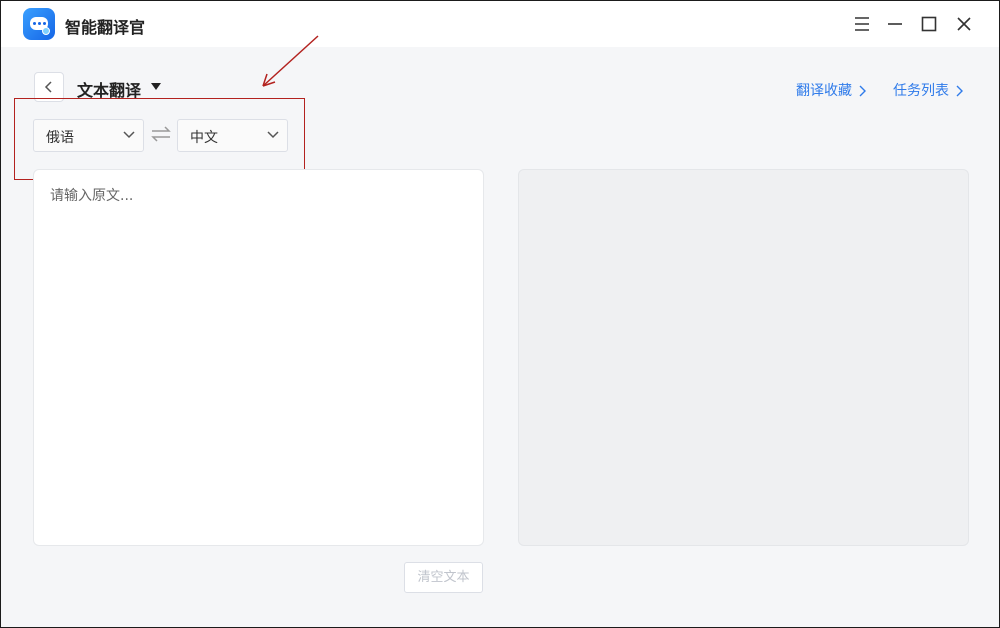 The image size is (1000, 628). I want to click on chevron-left-icon, so click(48, 87).